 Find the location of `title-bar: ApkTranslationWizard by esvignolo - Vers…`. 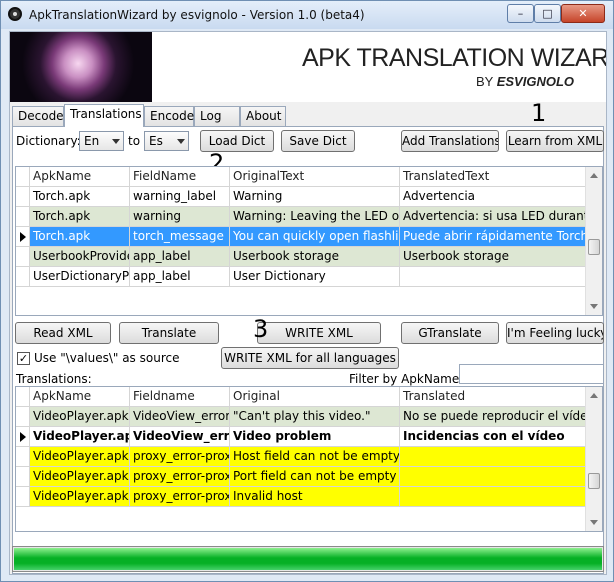

title-bar: ApkTranslationWizard by esvignolo - Vers… is located at coordinates (307, 15).